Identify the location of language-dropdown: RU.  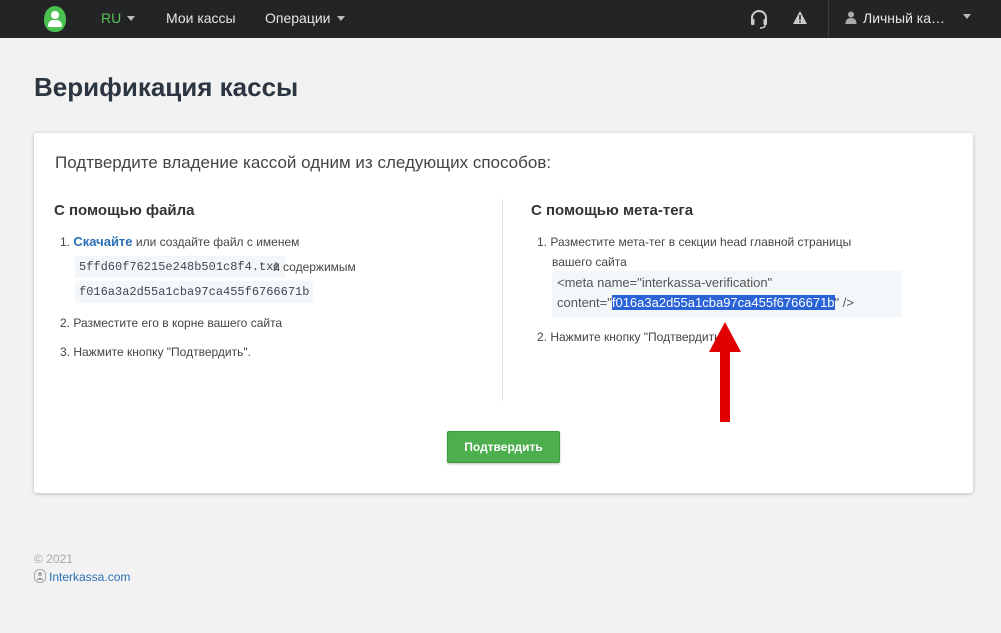
(118, 19).